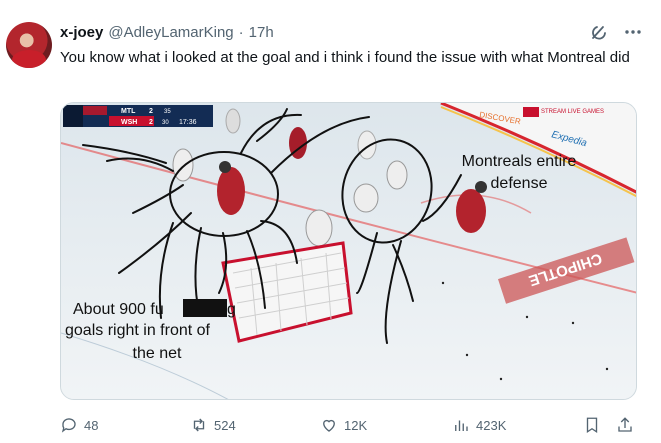 The height and width of the screenshot is (443, 661). I want to click on user-handle: @AdleyLamarKing, so click(170, 32).